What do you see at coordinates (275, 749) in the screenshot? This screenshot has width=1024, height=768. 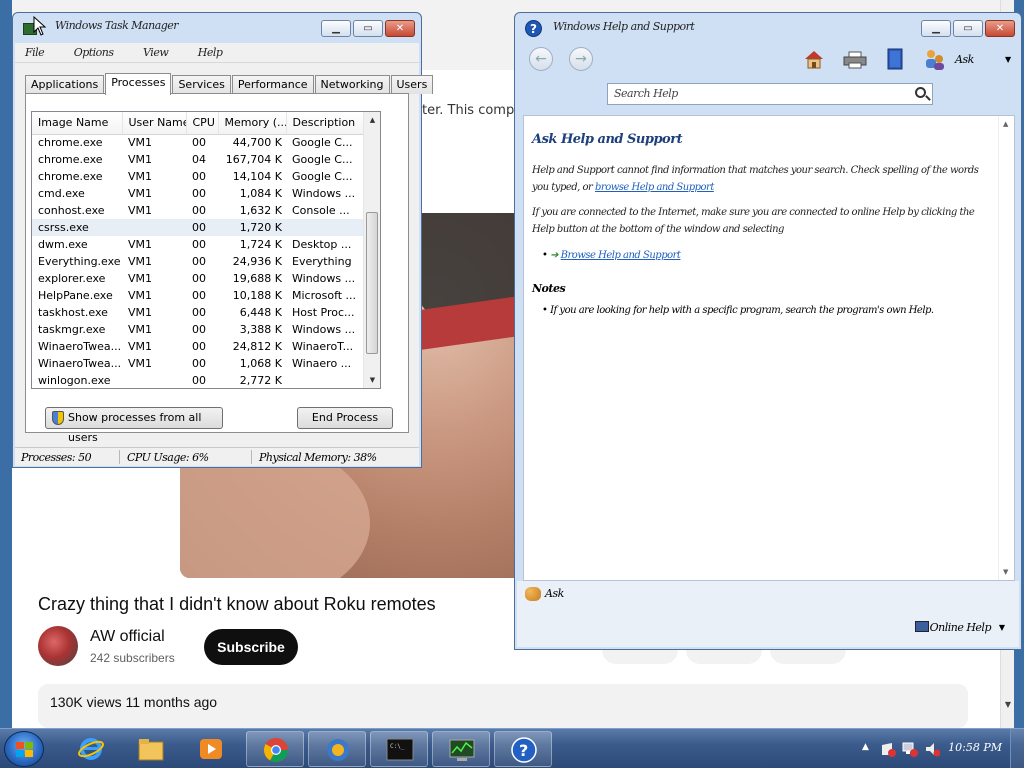 I see `taskbar-chrome` at bounding box center [275, 749].